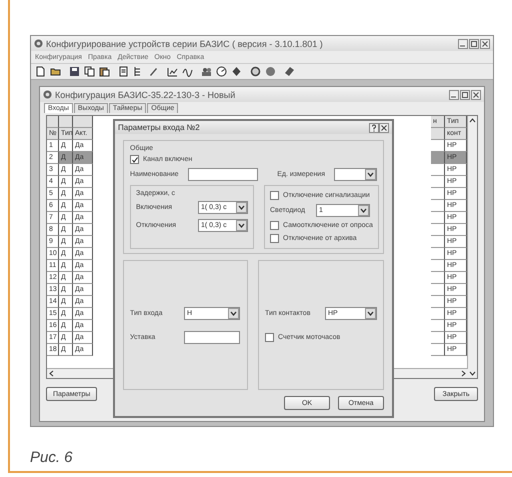 The width and height of the screenshot is (512, 477). I want to click on pen-icon, so click(153, 71).